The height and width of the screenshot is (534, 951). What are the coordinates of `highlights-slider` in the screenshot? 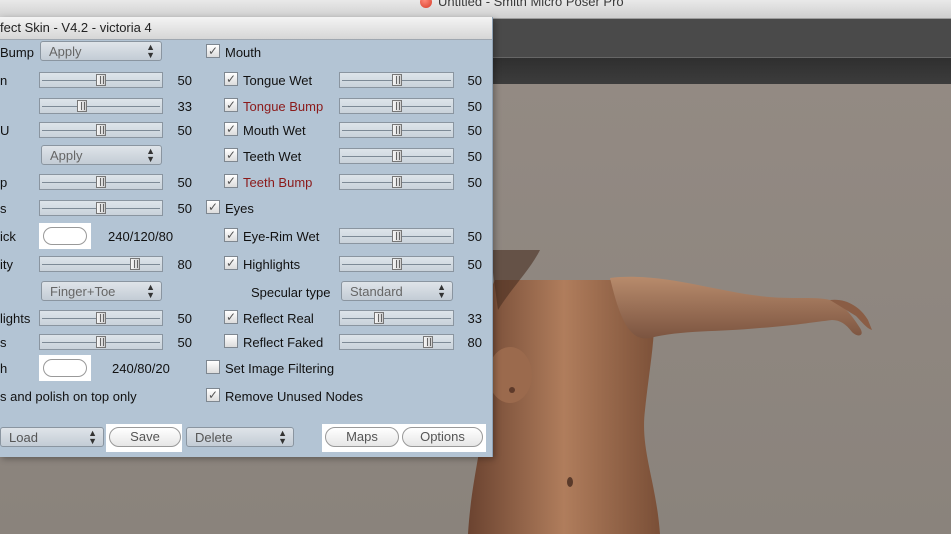 It's located at (396, 264).